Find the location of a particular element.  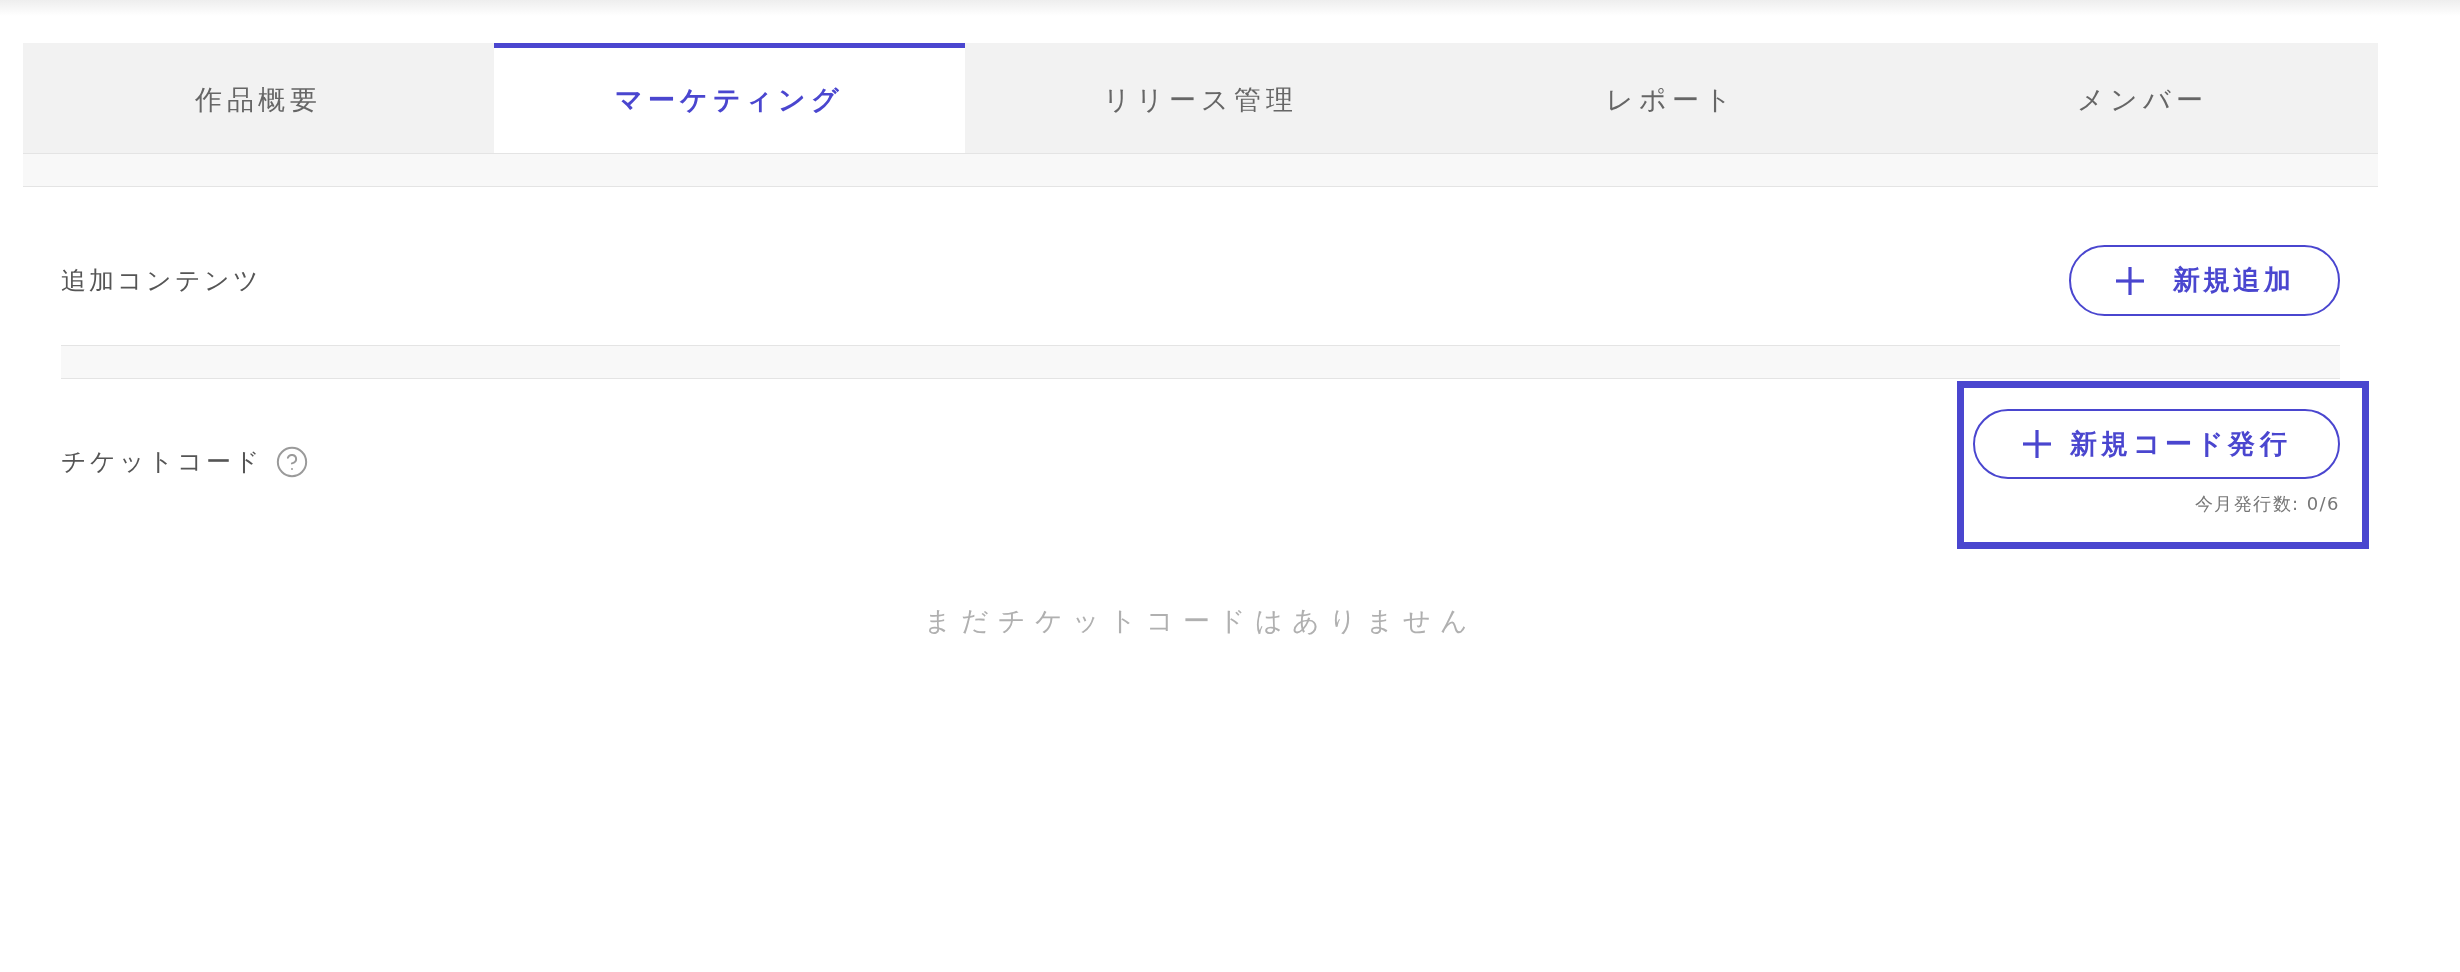

help-icon is located at coordinates (292, 462).